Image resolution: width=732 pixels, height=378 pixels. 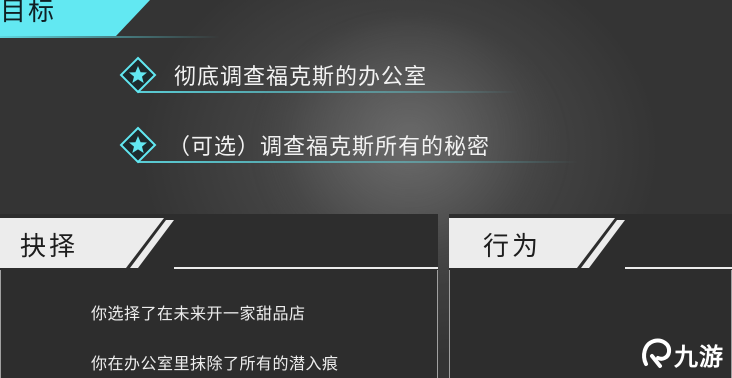 What do you see at coordinates (590, 242) in the screenshot?
I see `actions-panel-header: 行为` at bounding box center [590, 242].